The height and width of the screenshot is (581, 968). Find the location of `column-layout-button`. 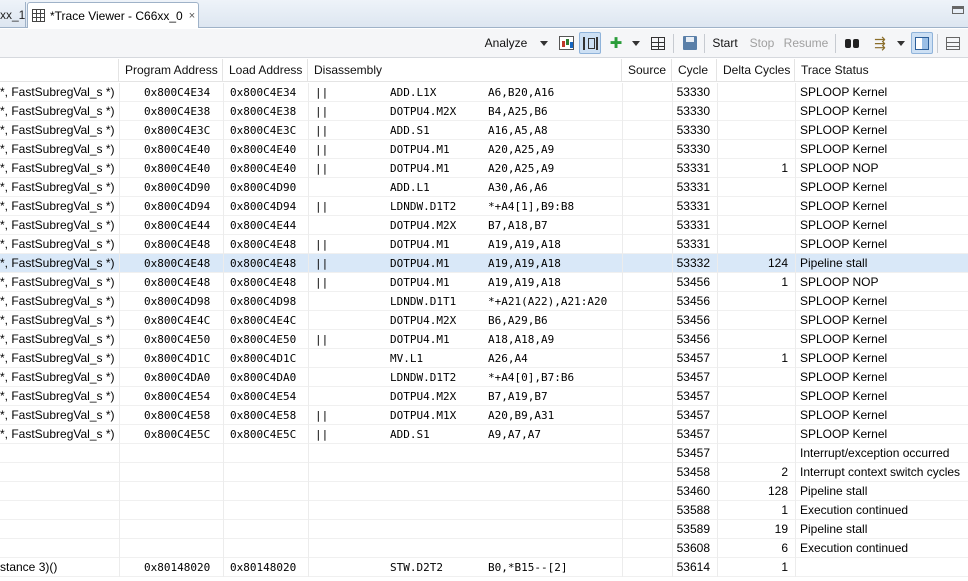

column-layout-button is located at coordinates (590, 43).